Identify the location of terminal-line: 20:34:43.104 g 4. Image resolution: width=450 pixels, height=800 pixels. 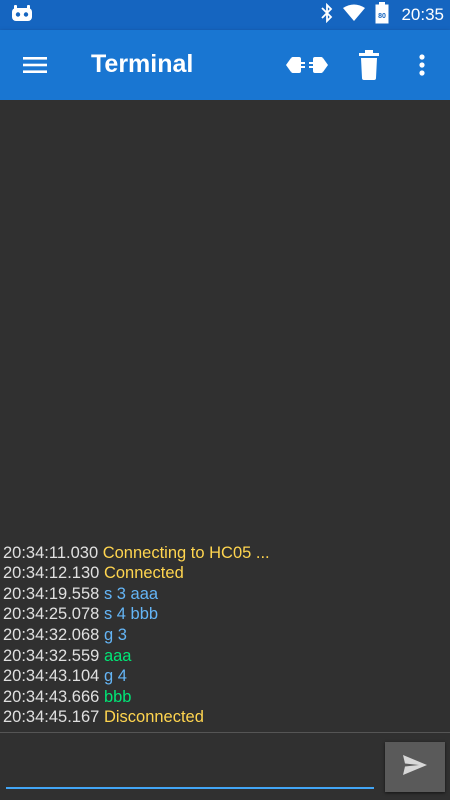
(226, 676).